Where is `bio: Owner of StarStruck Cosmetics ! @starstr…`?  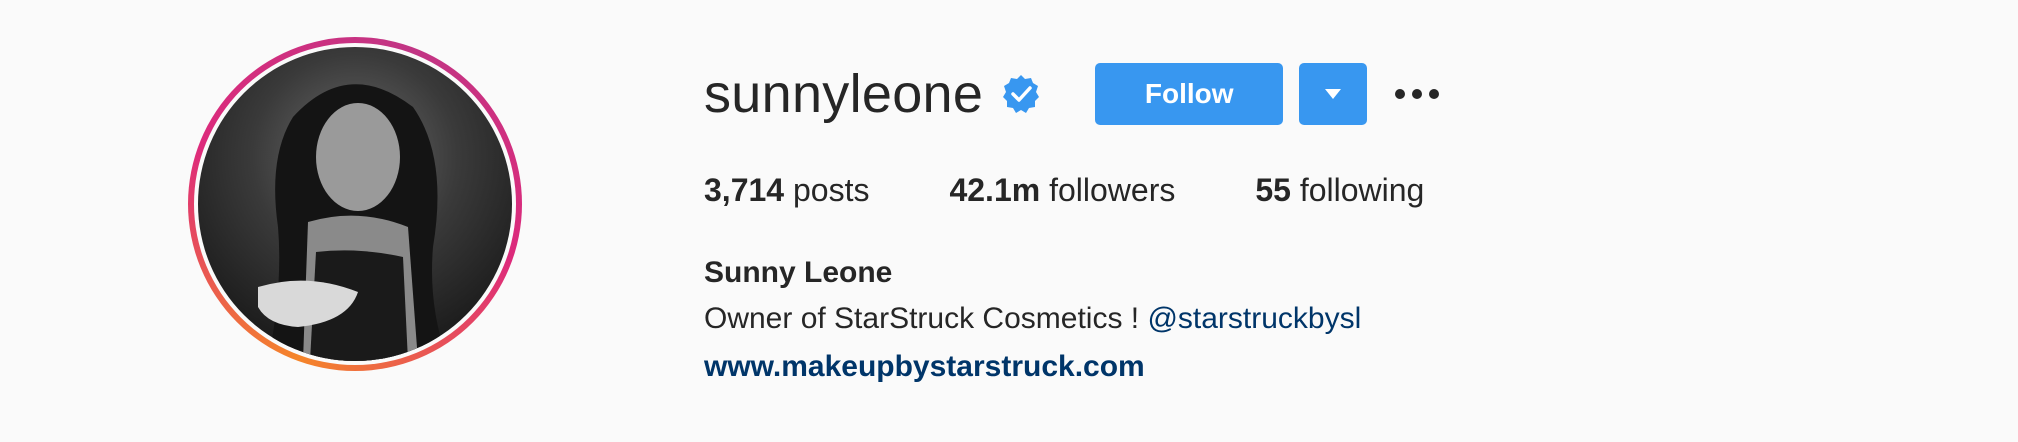
bio: Owner of StarStruck Cosmetics ! @starstr… is located at coordinates (1032, 319).